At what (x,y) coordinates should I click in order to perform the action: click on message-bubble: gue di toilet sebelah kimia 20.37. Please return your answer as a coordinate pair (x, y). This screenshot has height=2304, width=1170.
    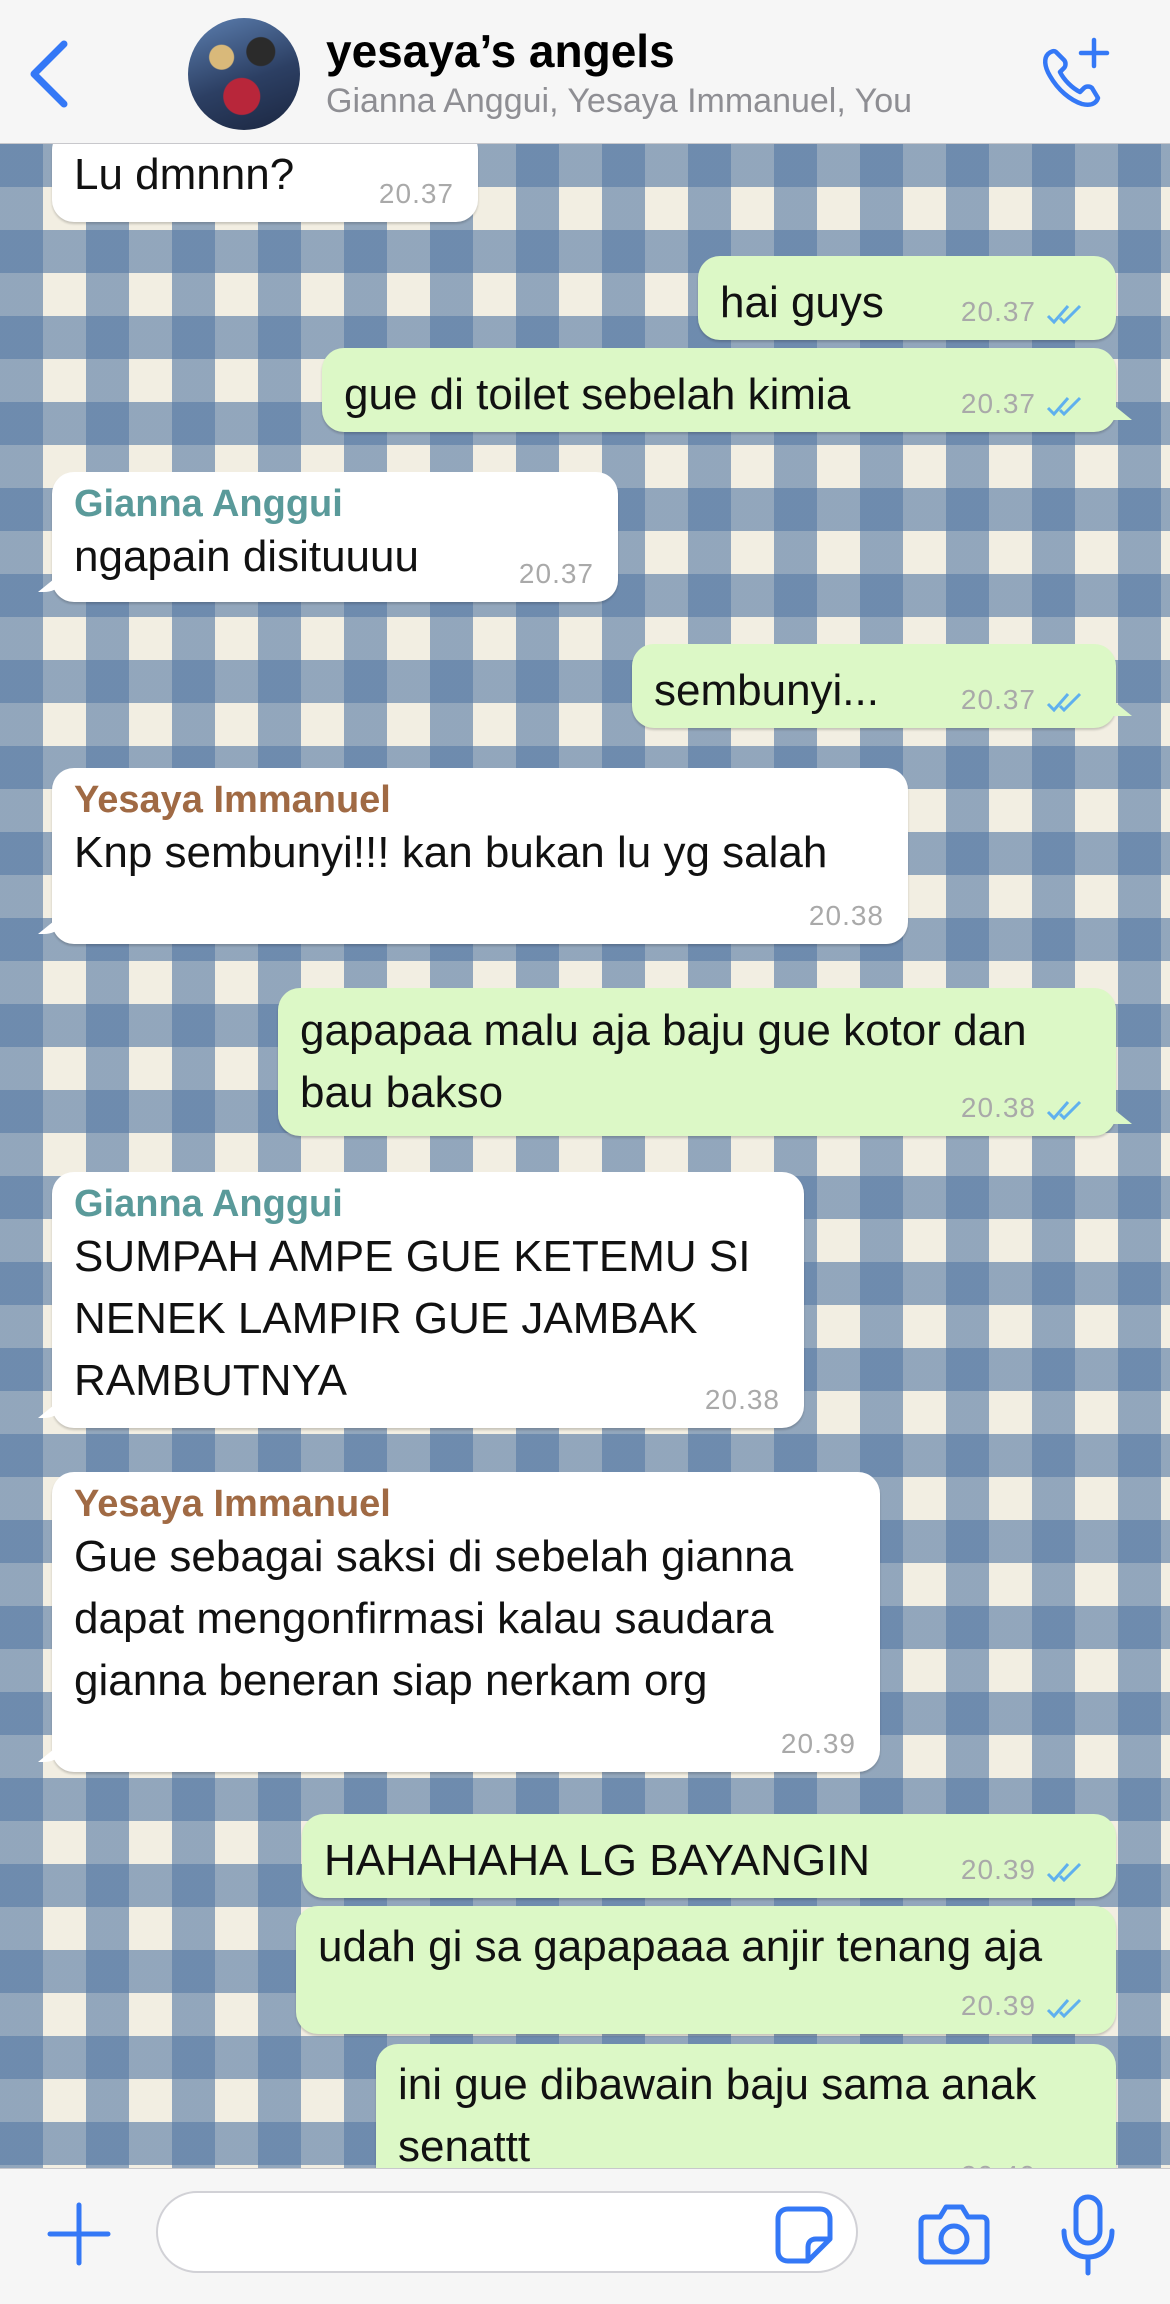
    Looking at the image, I should click on (719, 390).